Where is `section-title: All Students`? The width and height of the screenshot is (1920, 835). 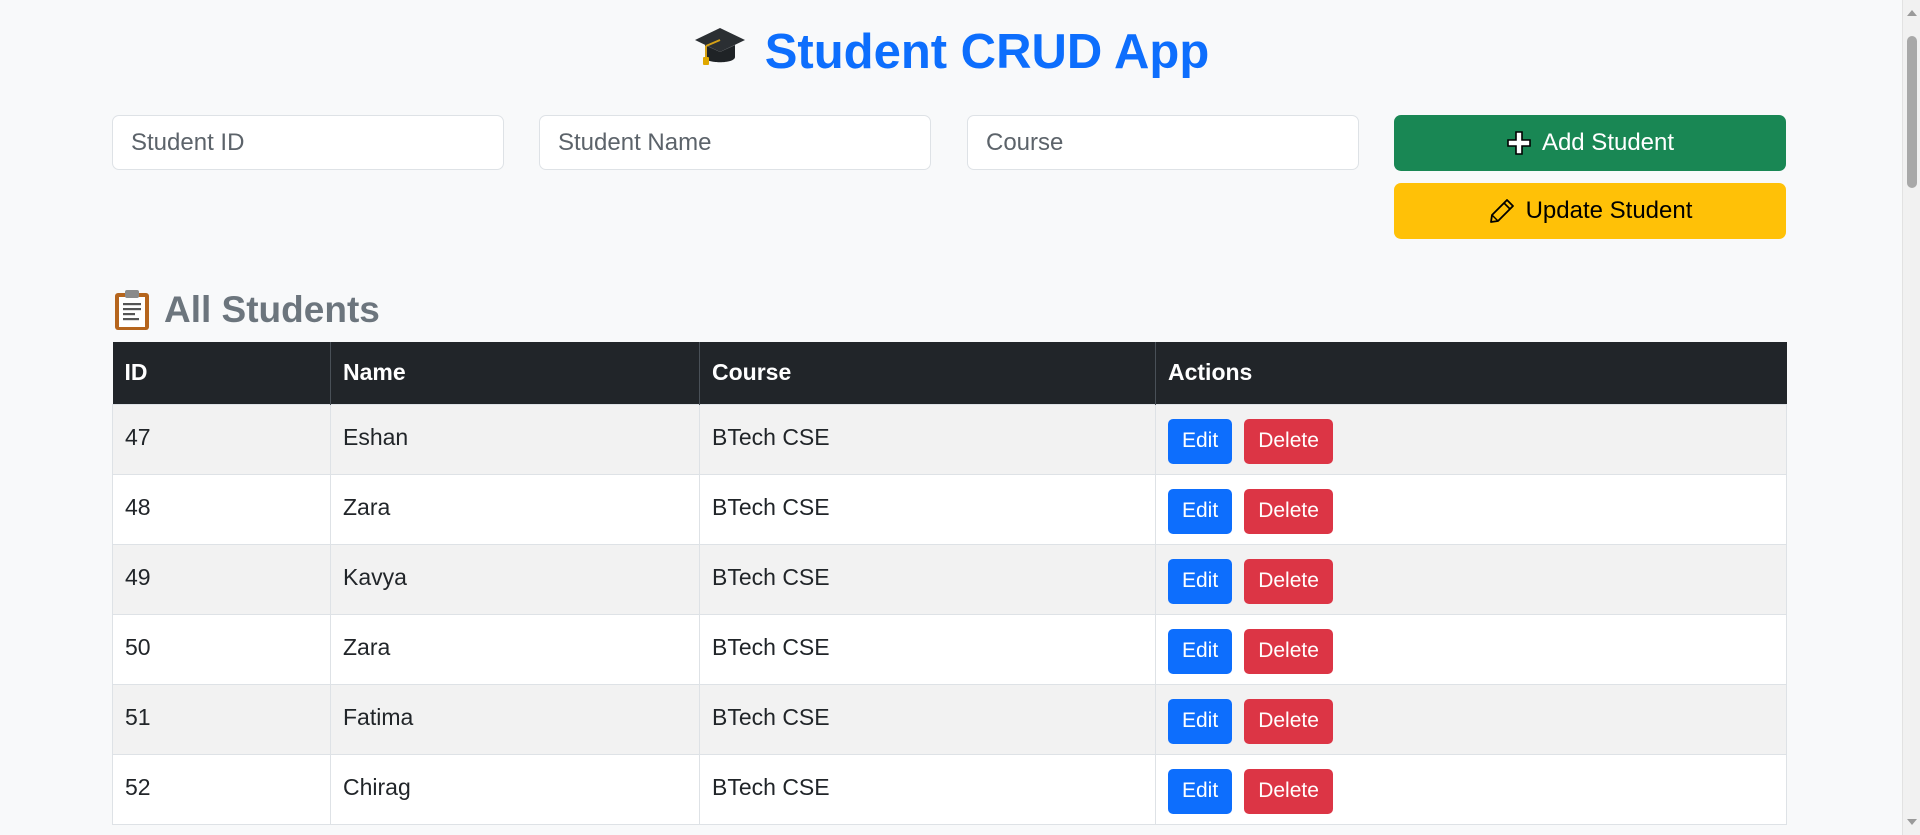 section-title: All Students is located at coordinates (246, 310).